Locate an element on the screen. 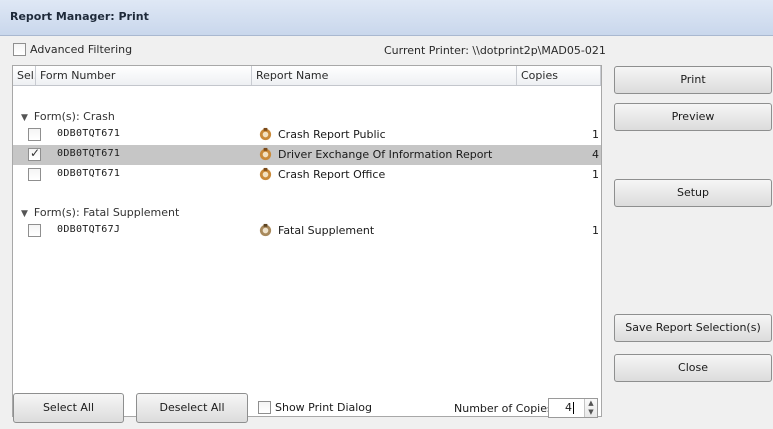 This screenshot has height=429, width=773. show-print-dialog-toggle: Show Print Dialog is located at coordinates (315, 407).